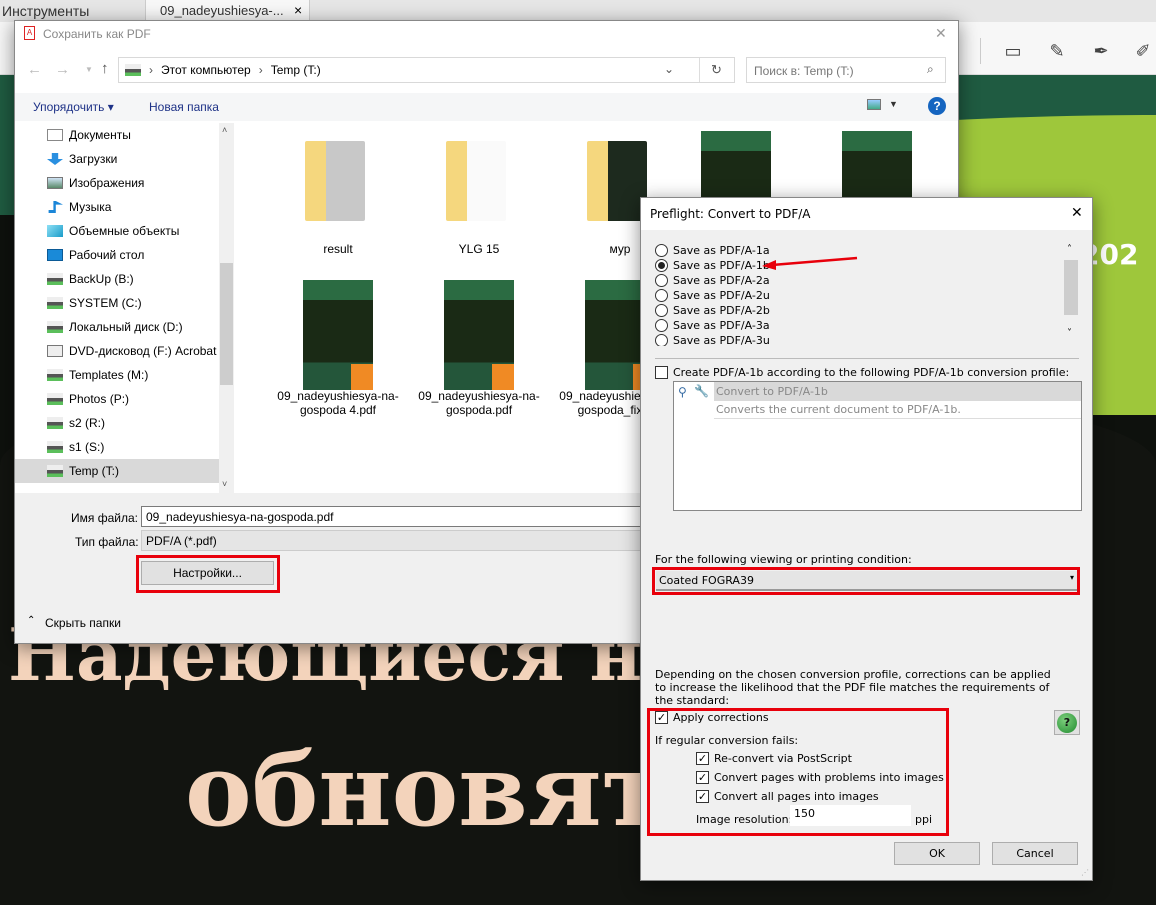 The height and width of the screenshot is (905, 1156). I want to click on back-arrow-icon: ←, so click(34, 69).